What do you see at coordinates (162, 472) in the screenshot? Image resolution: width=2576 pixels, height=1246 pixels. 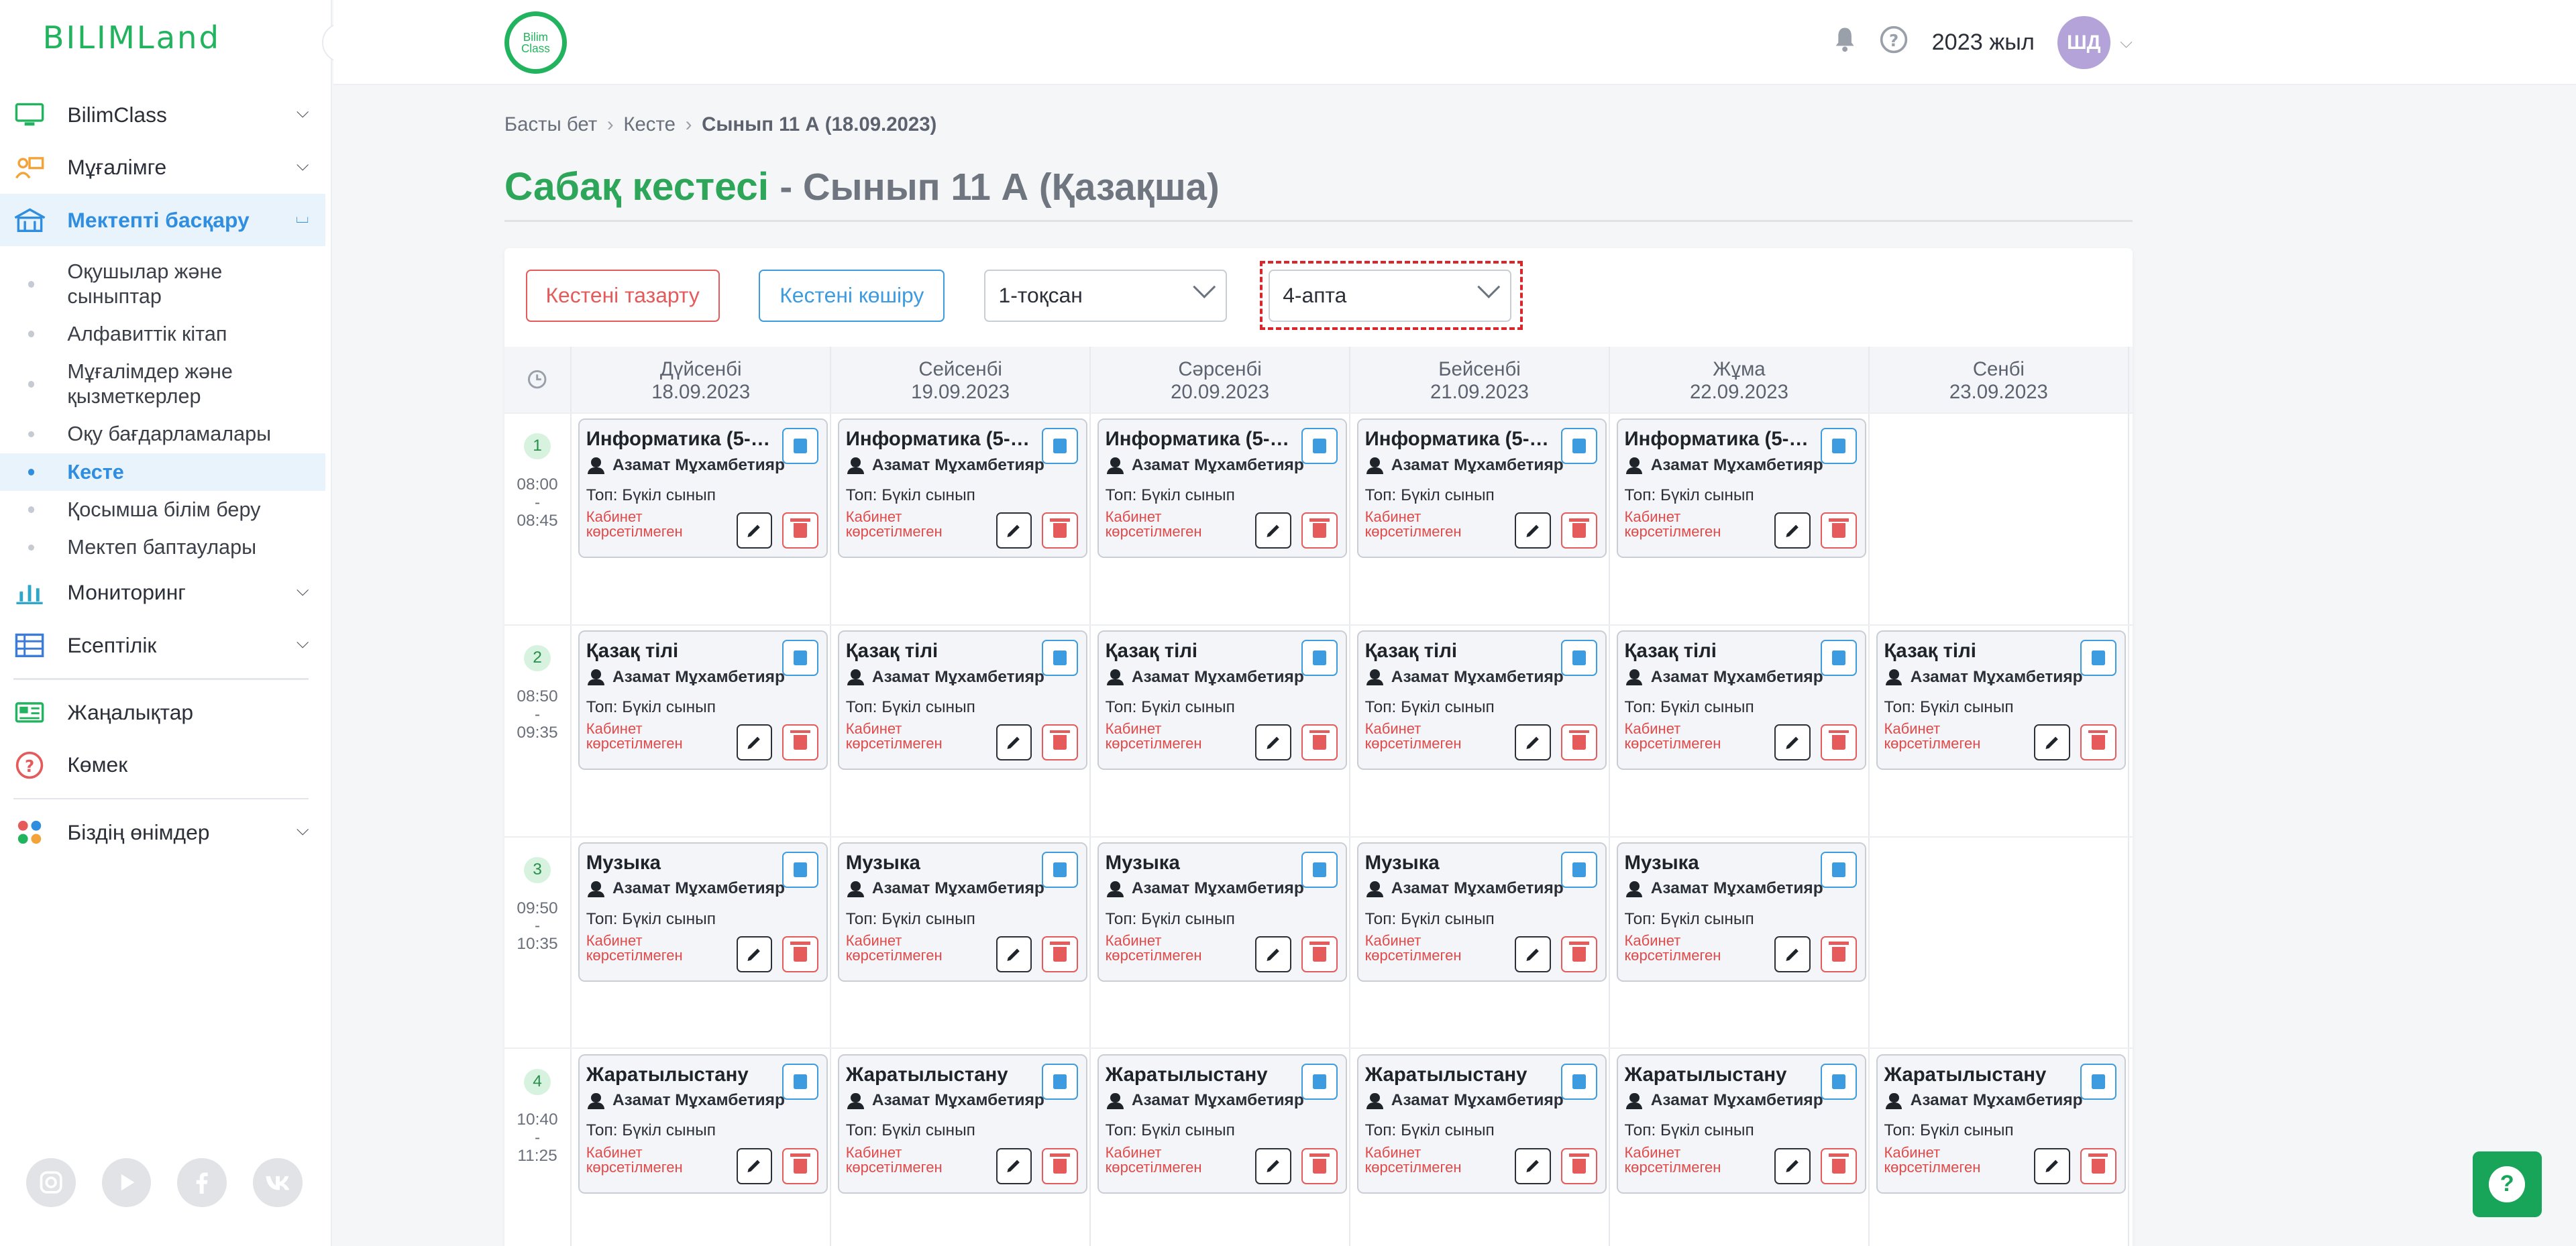 I see `sidebar-subitem-schedule: Кесте` at bounding box center [162, 472].